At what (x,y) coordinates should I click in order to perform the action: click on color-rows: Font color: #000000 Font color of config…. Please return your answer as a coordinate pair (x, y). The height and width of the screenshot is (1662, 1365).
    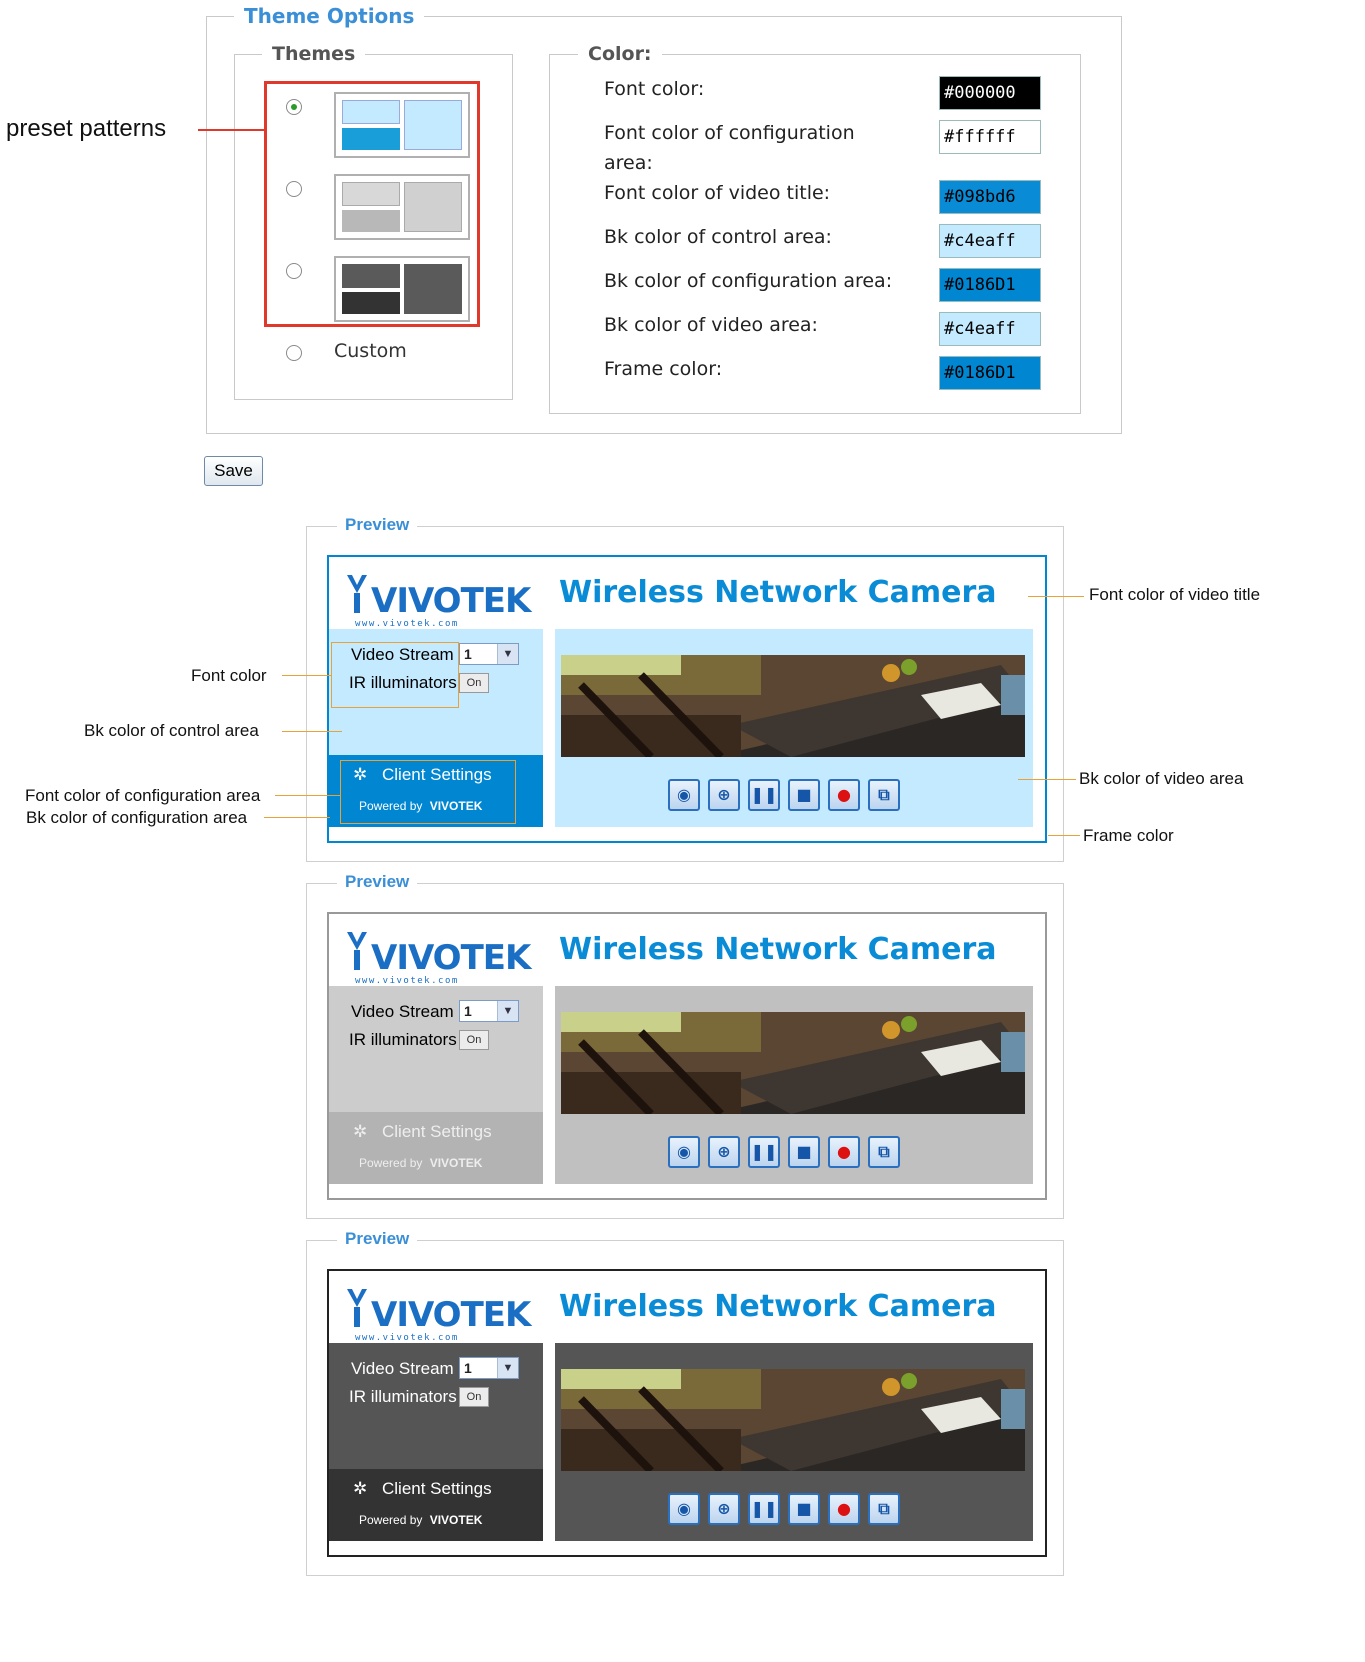
    Looking at the image, I should click on (814, 233).